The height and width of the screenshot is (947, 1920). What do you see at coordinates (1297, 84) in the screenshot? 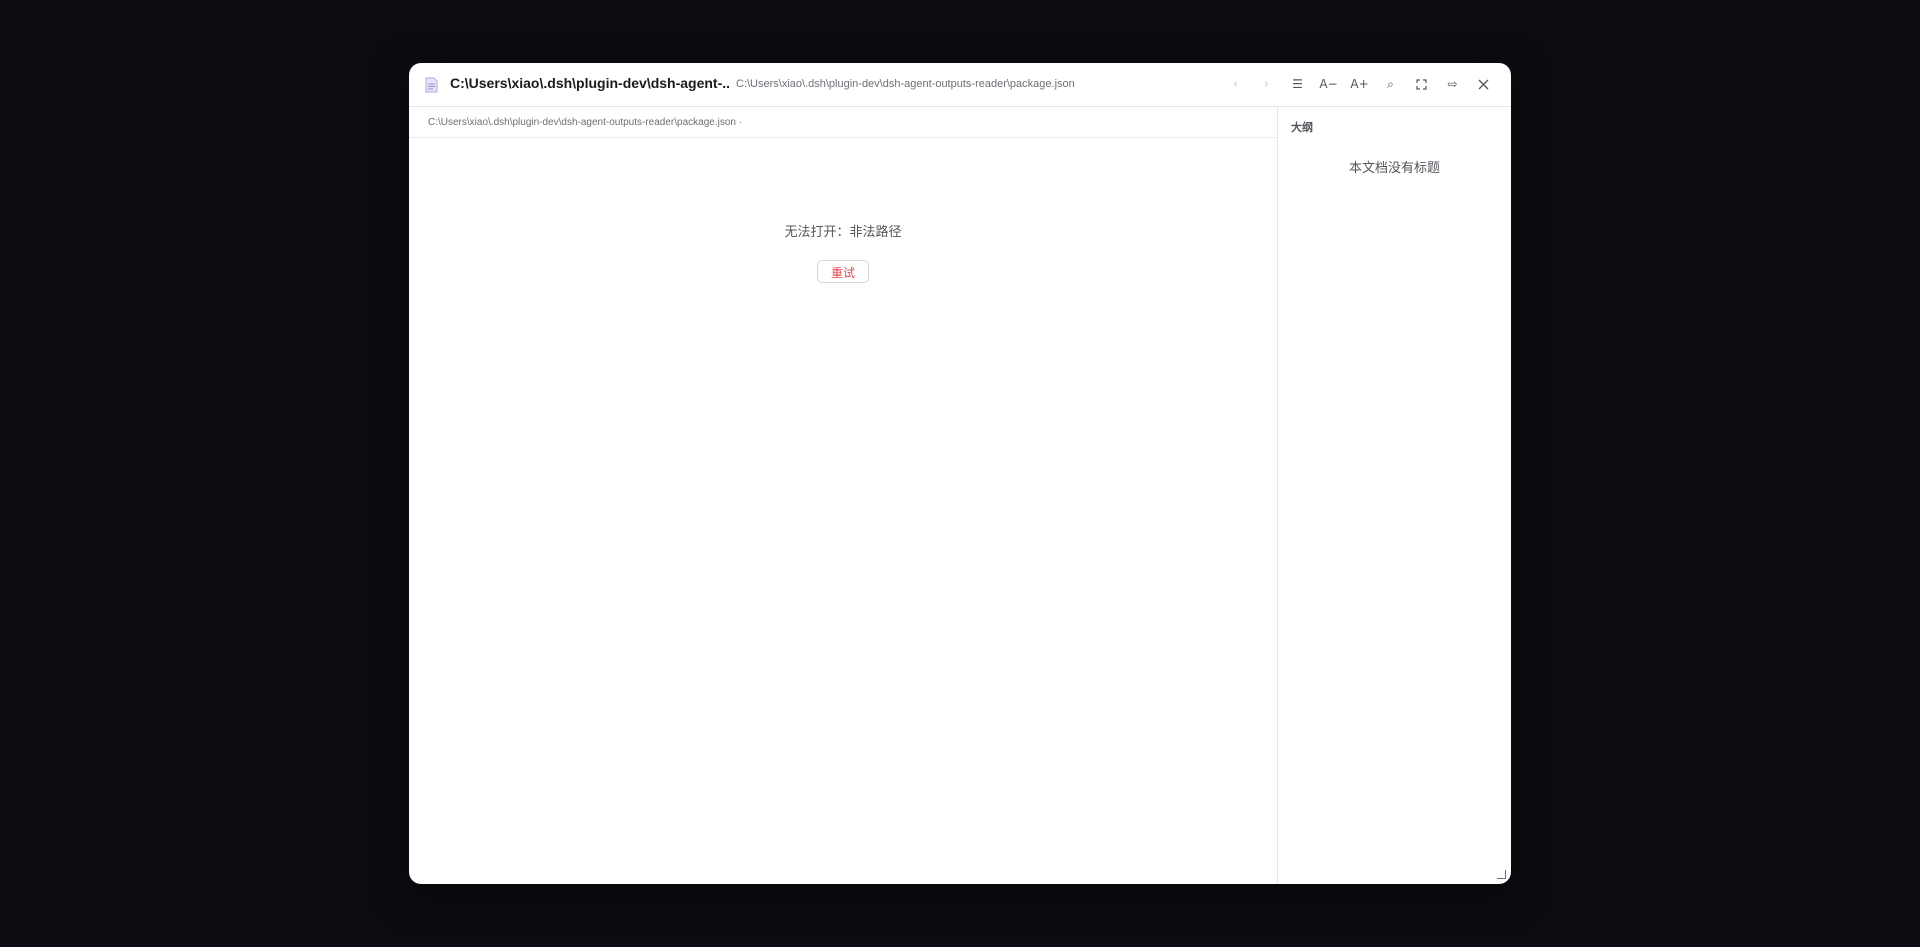
I see `outline-toggle-button: ☰` at bounding box center [1297, 84].